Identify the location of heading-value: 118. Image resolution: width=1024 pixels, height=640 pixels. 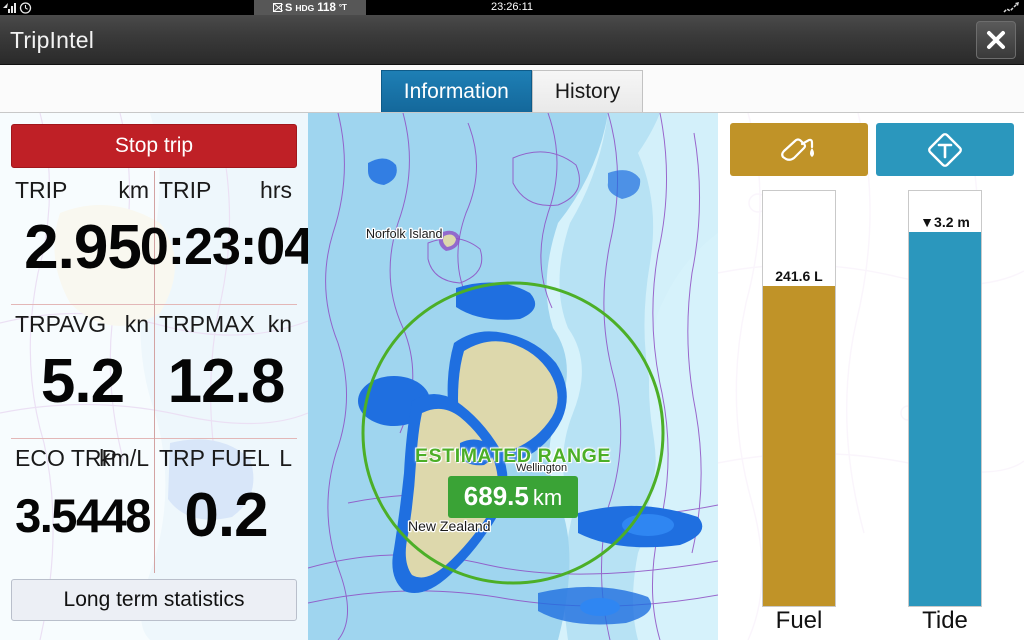
(326, 7).